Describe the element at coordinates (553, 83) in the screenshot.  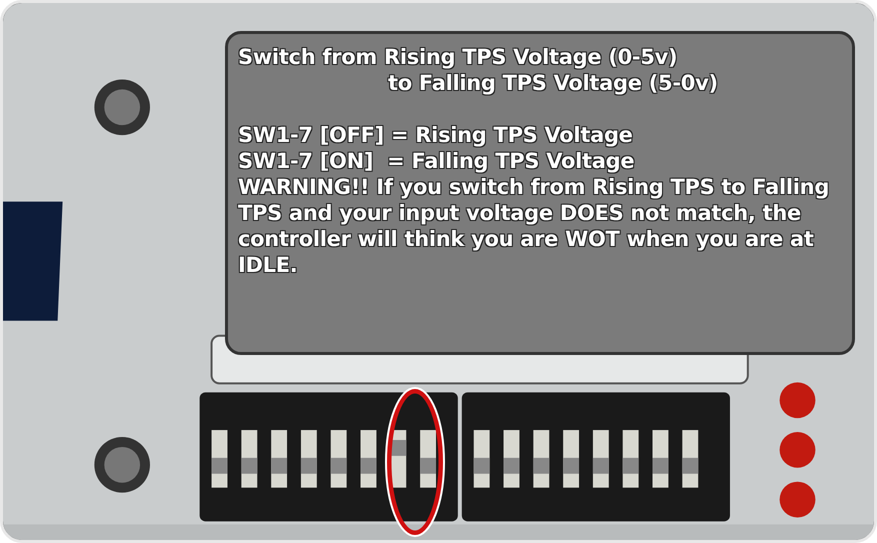
I see `tooltip-title: to Falling TPS Voltage (5-0v)` at that location.